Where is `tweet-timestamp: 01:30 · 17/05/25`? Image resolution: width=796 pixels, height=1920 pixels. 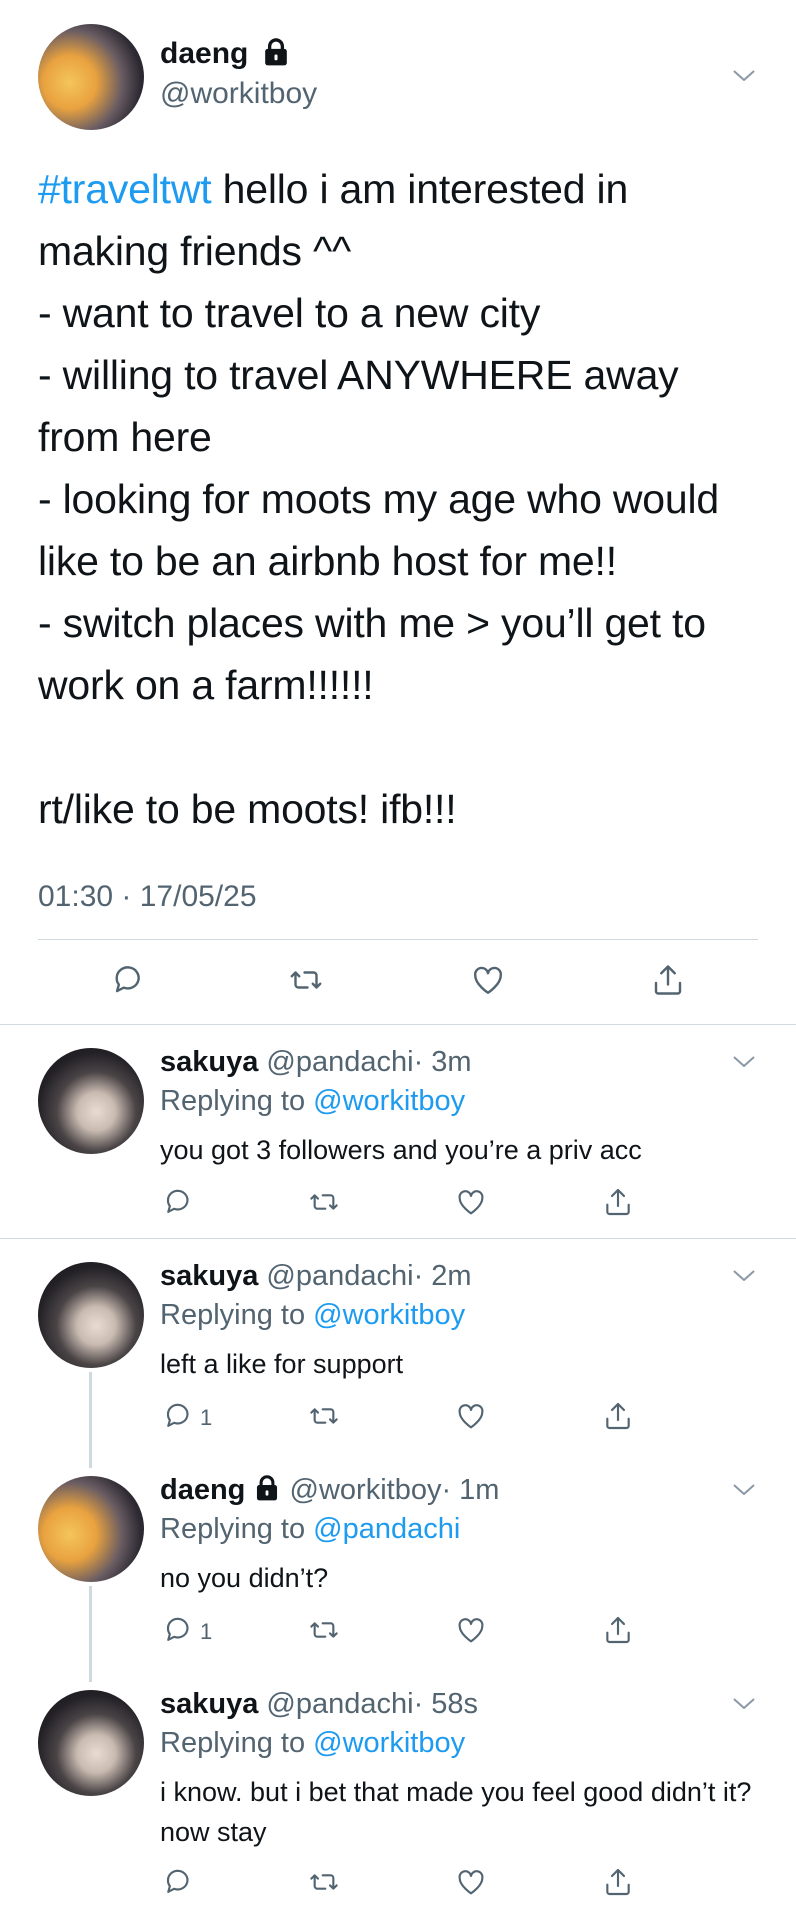 tweet-timestamp: 01:30 · 17/05/25 is located at coordinates (147, 896).